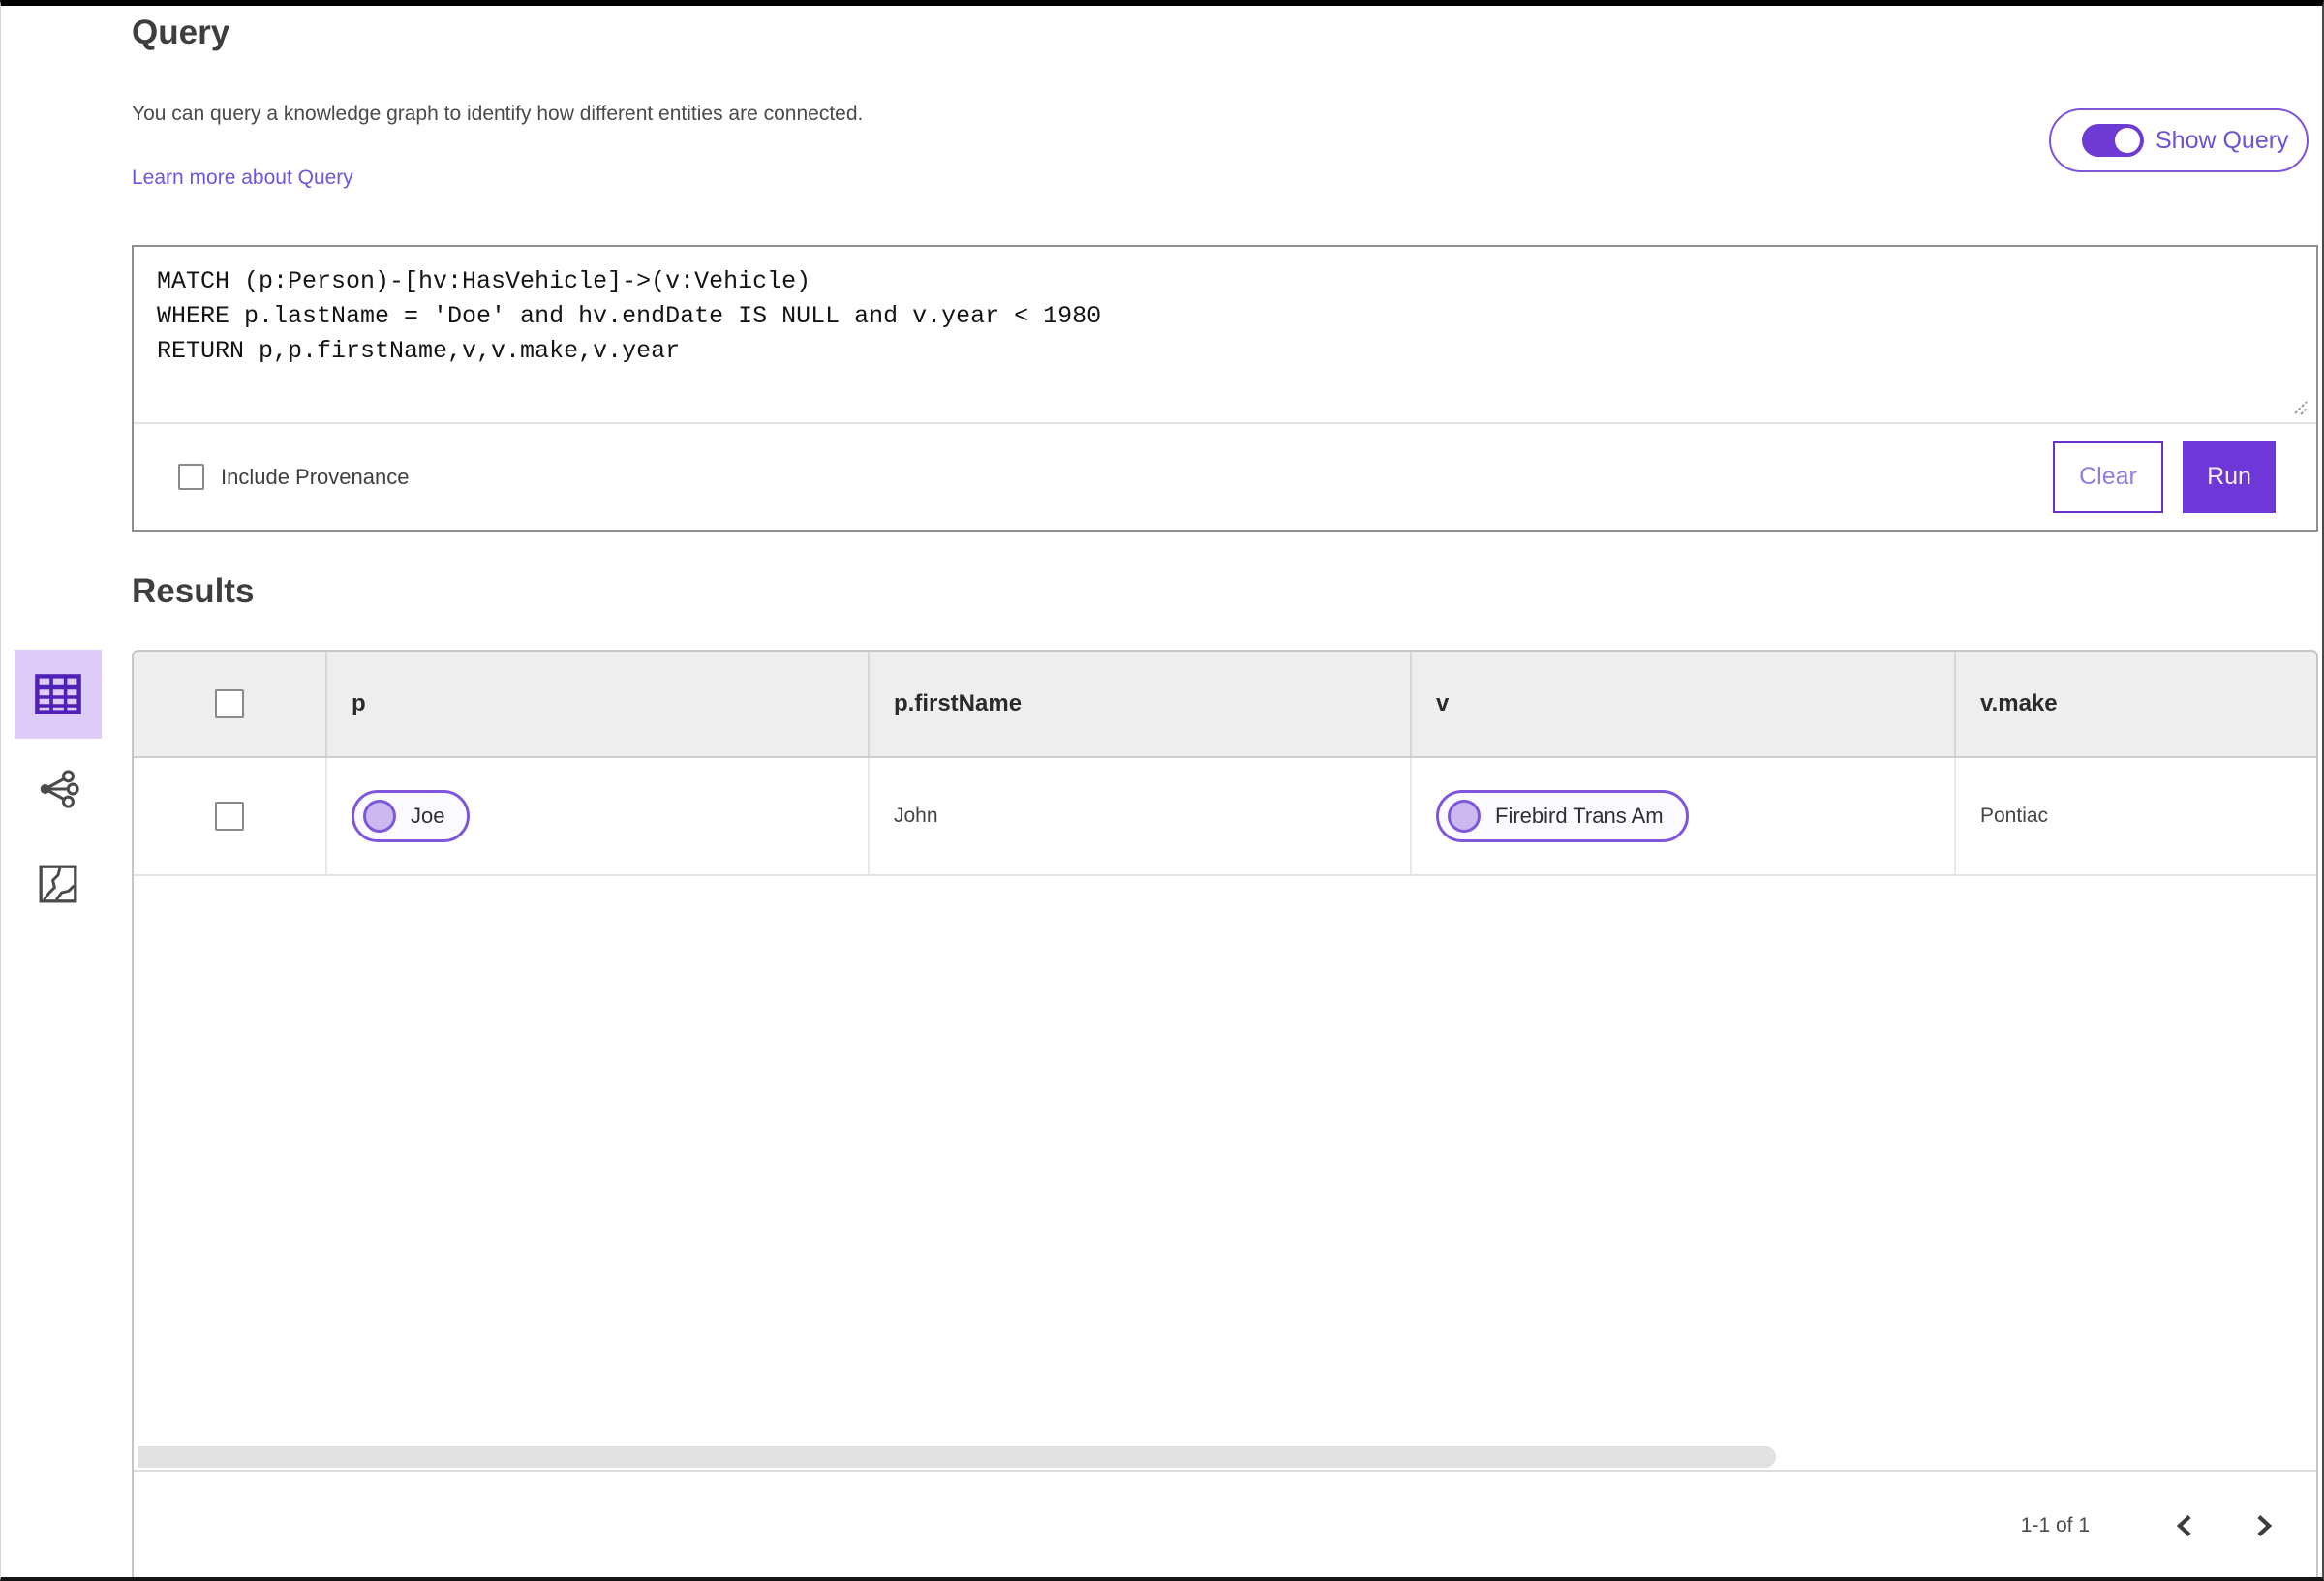 The image size is (2324, 1581). I want to click on previous-page-button, so click(2184, 1525).